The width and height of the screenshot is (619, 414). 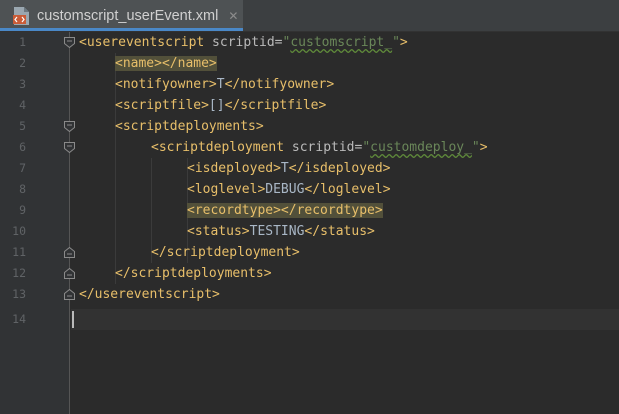 What do you see at coordinates (149, 294) in the screenshot?
I see `code-line-13: </usereventscript>` at bounding box center [149, 294].